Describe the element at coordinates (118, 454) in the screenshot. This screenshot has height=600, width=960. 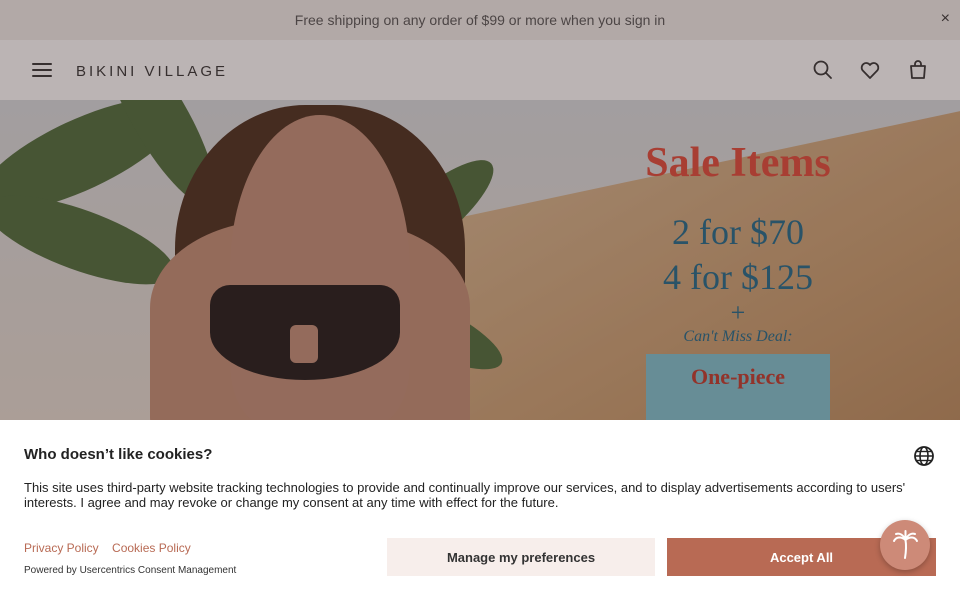
I see `cookie-title: Who doesn’t like cookies?` at that location.